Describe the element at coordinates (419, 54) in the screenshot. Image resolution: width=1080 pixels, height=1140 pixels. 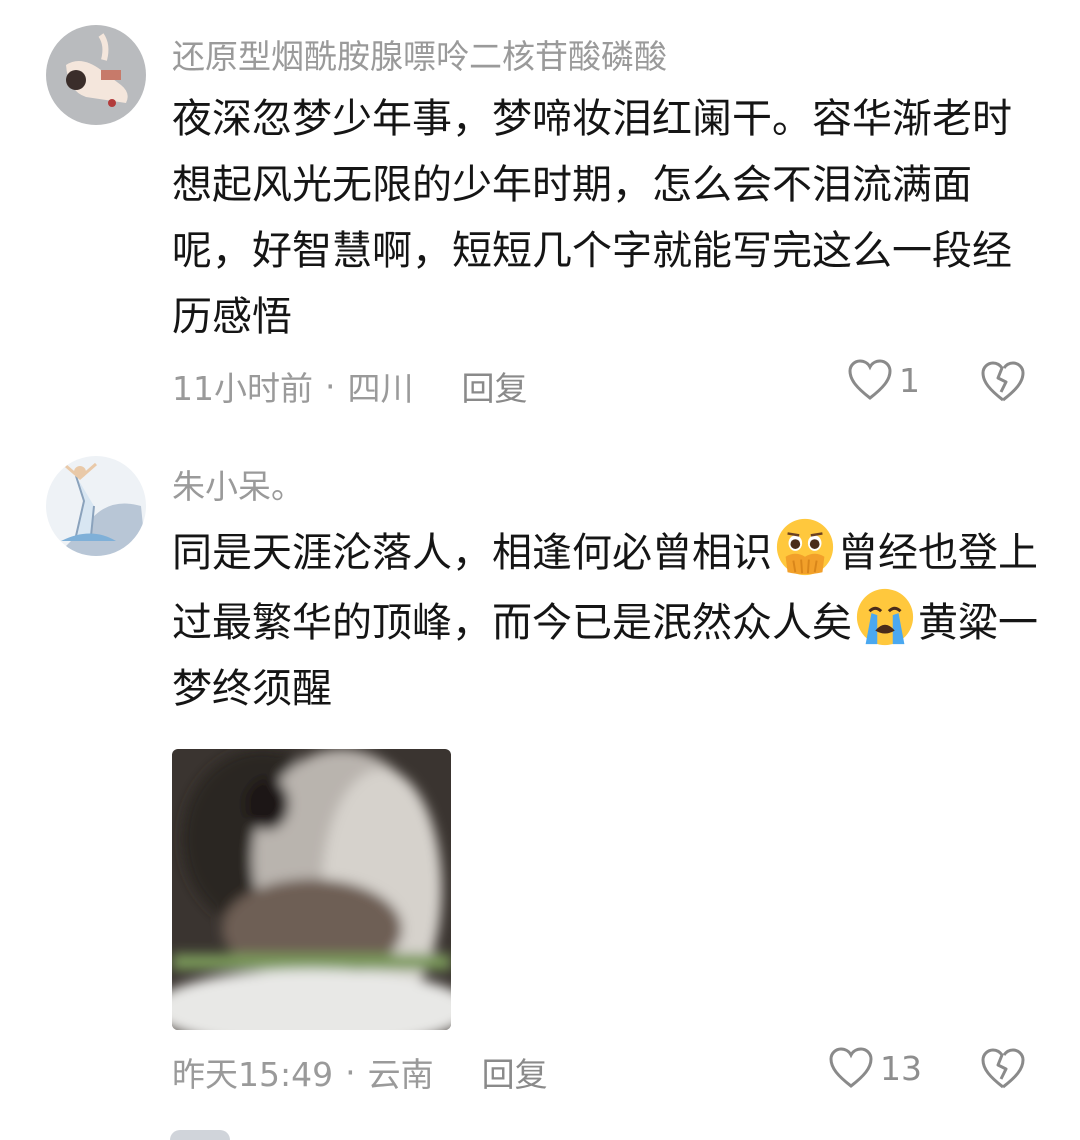
I see `comment-username: 还原型烟酰胺腺嘌呤二核苷酸磷酸` at that location.